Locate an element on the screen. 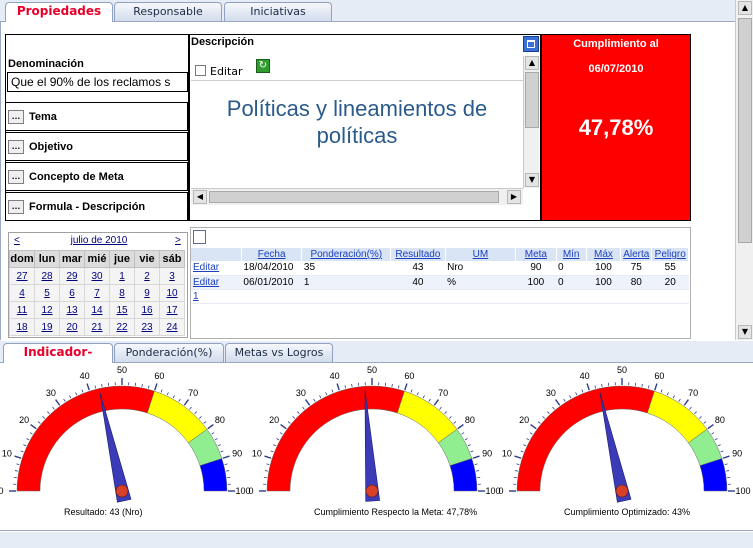 Image resolution: width=753 pixels, height=548 pixels. description-scrollbar-v: ▲ ▼ is located at coordinates (531, 122).